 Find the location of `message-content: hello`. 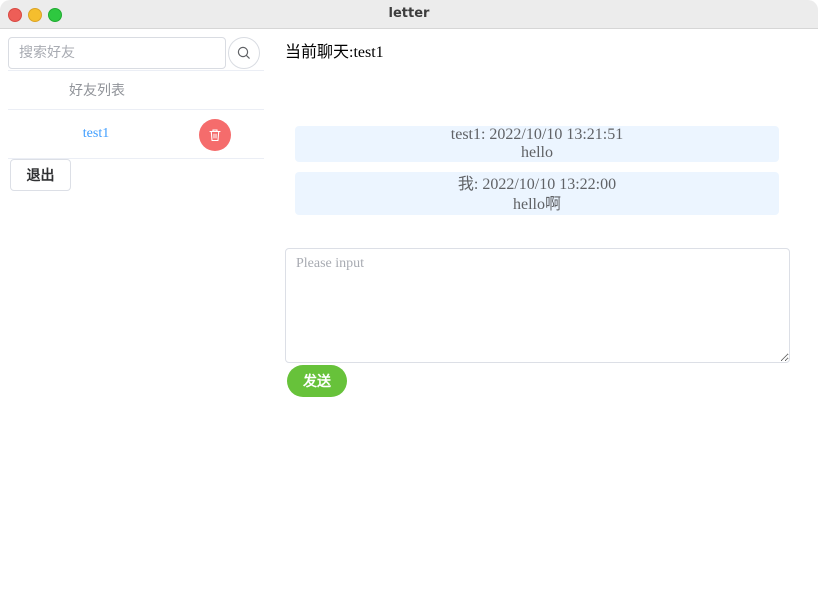

message-content: hello is located at coordinates (537, 152).